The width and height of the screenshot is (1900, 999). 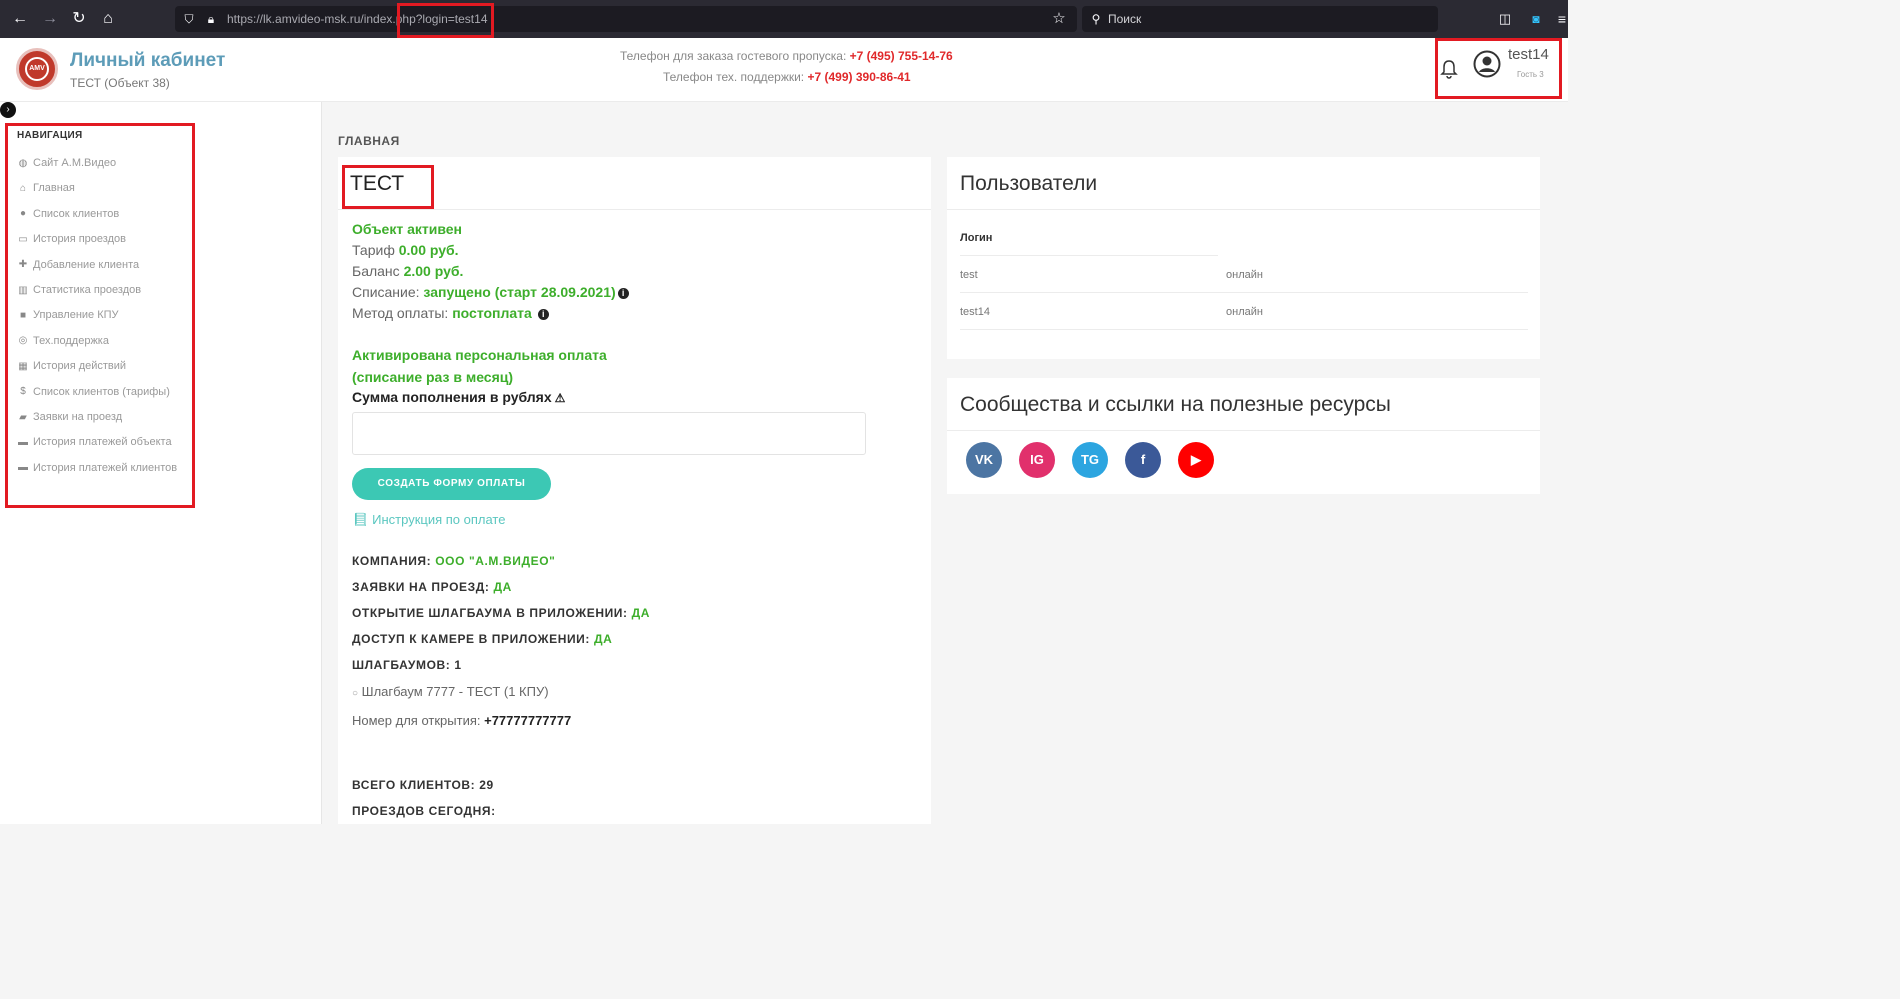 I want to click on create-payment-form-button: СОЗДАТЬ ФОРМУ ОПЛАТЫ, so click(x=451, y=484).